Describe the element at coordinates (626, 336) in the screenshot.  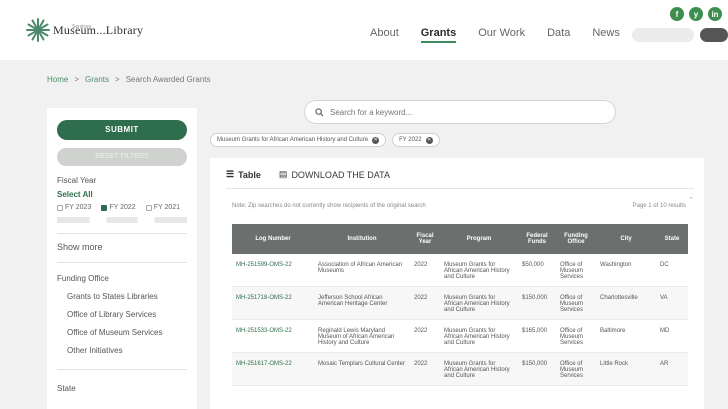
I see `city-cell: Baltimore` at that location.